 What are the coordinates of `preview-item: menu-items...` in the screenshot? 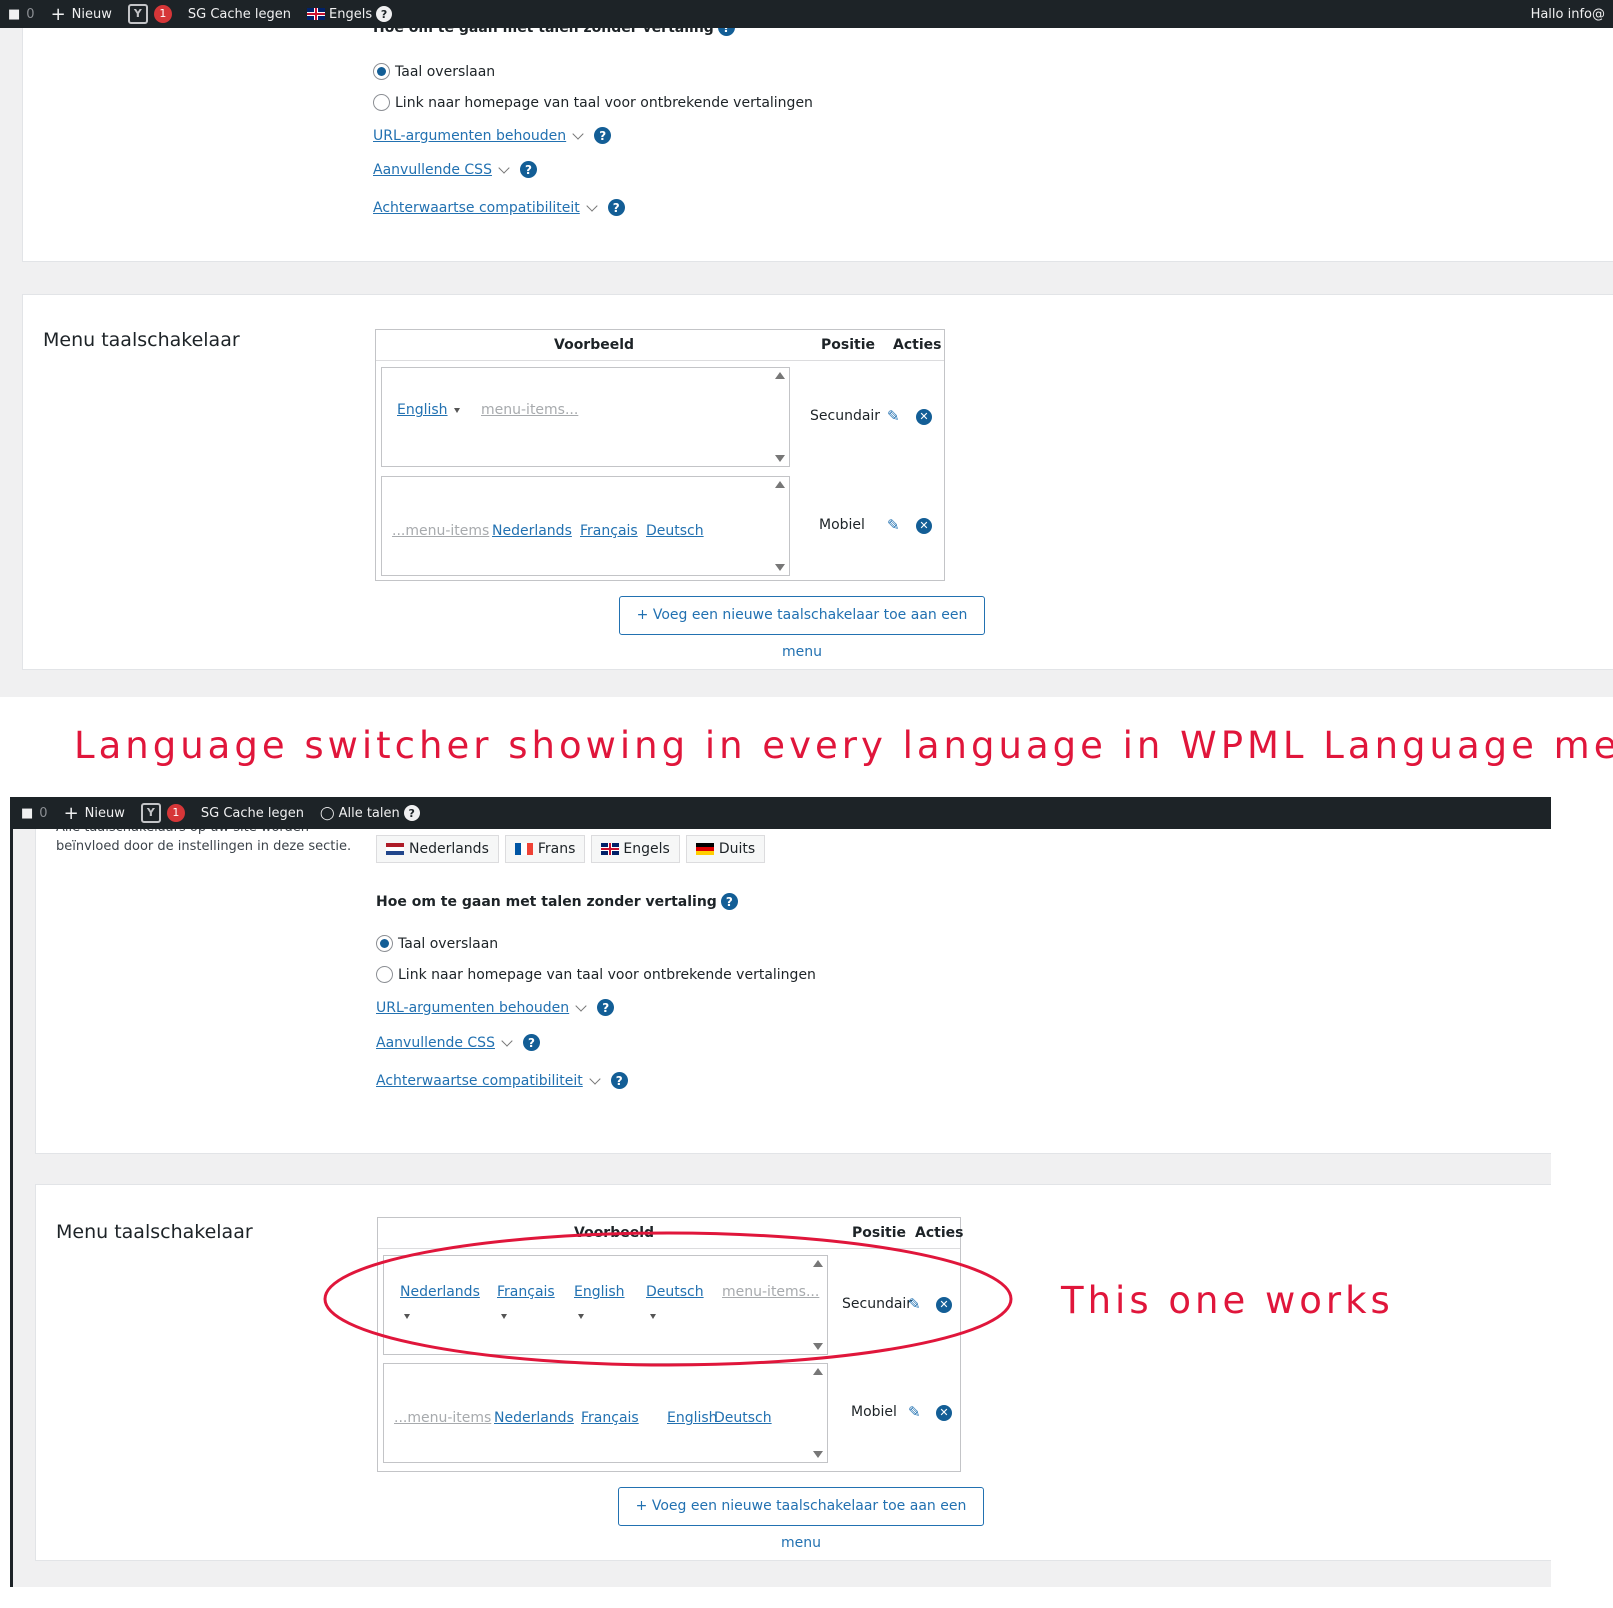 It's located at (530, 410).